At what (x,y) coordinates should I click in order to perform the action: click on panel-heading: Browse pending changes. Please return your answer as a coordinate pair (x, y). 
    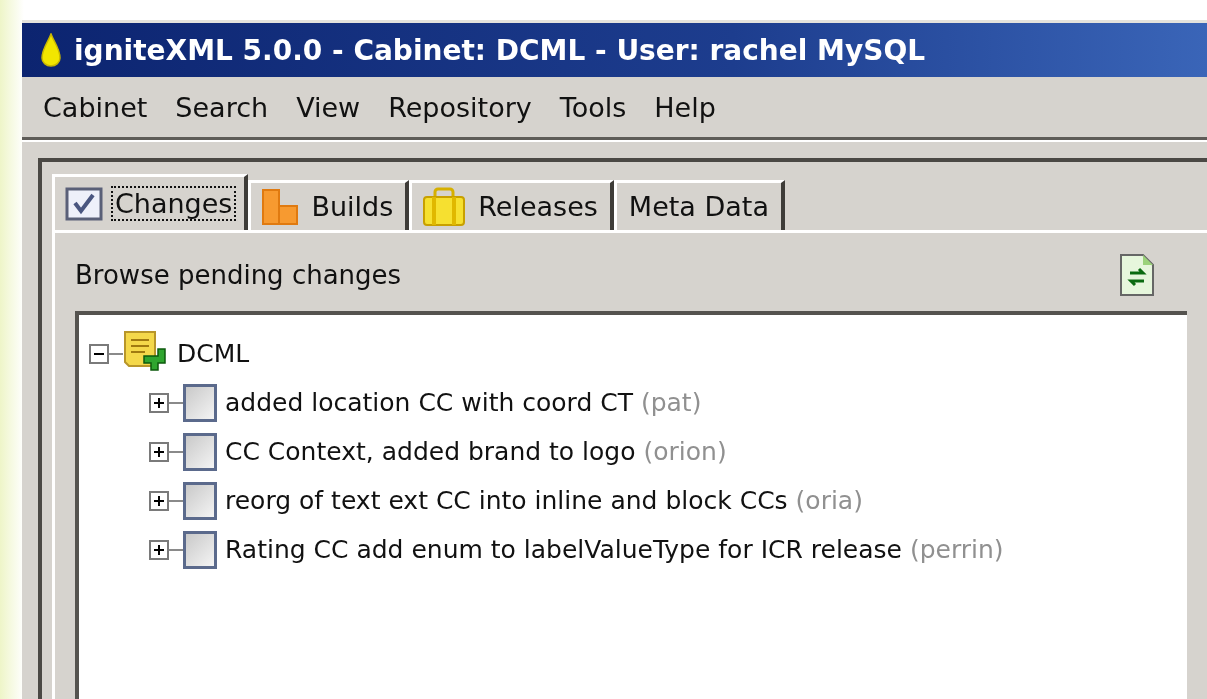
    Looking at the image, I should click on (238, 275).